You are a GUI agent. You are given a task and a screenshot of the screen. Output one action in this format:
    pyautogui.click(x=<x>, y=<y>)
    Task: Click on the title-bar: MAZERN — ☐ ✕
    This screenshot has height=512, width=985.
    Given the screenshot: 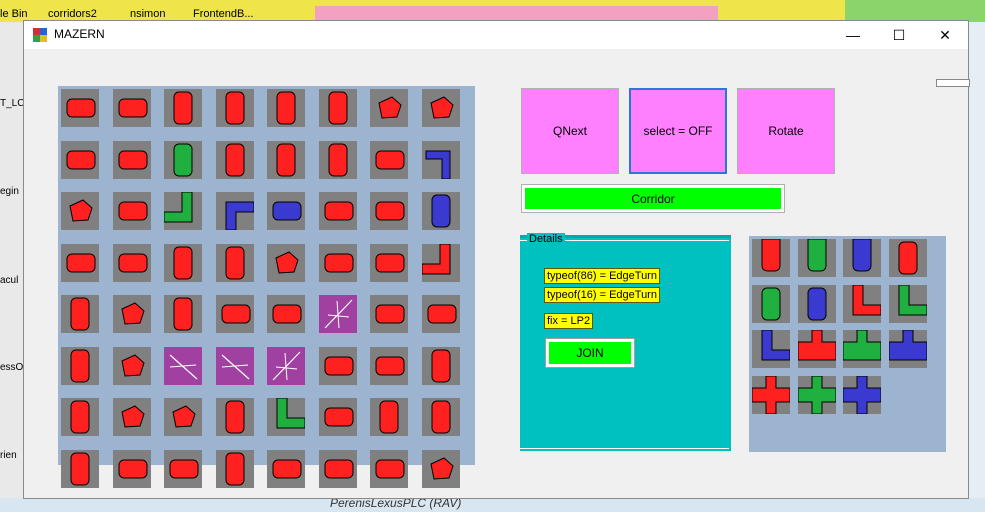 What is the action you would take?
    pyautogui.click(x=496, y=35)
    